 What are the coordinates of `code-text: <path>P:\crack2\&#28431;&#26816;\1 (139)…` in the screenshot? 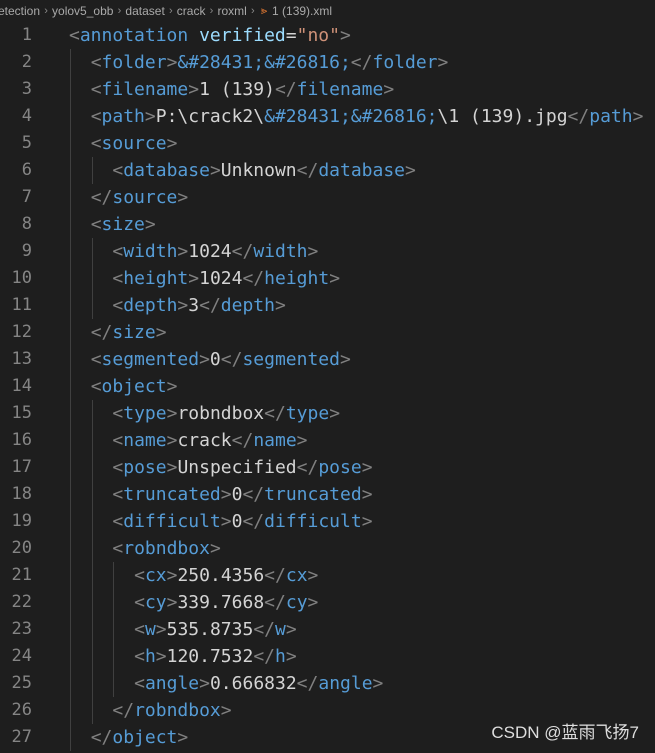 It's located at (367, 116).